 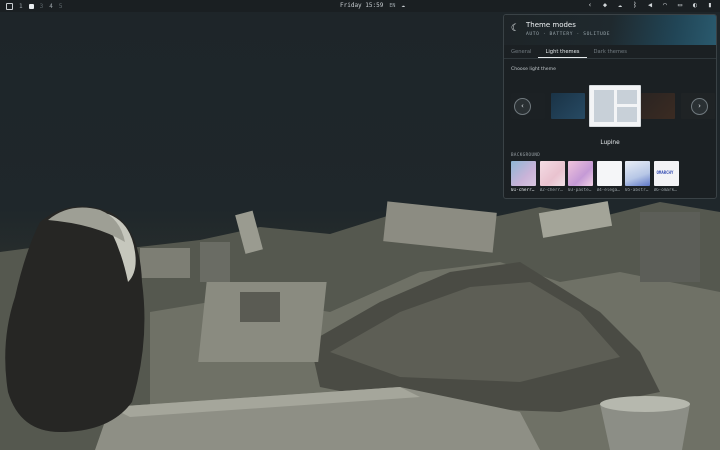 What do you see at coordinates (615, 106) in the screenshot?
I see `selected-theme-thumbnail` at bounding box center [615, 106].